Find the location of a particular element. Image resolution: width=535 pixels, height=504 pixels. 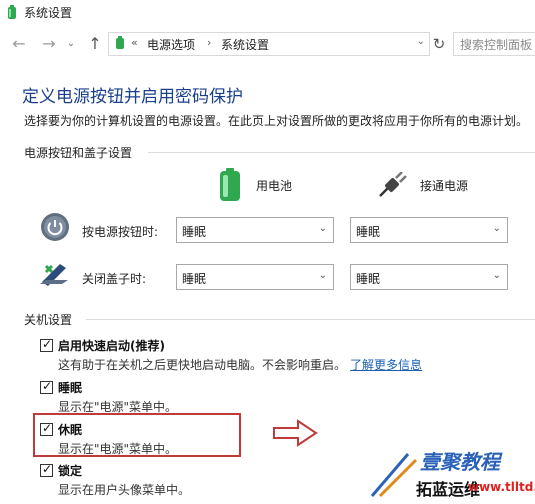

fast-startup-checkbox: ✓ is located at coordinates (46, 344).